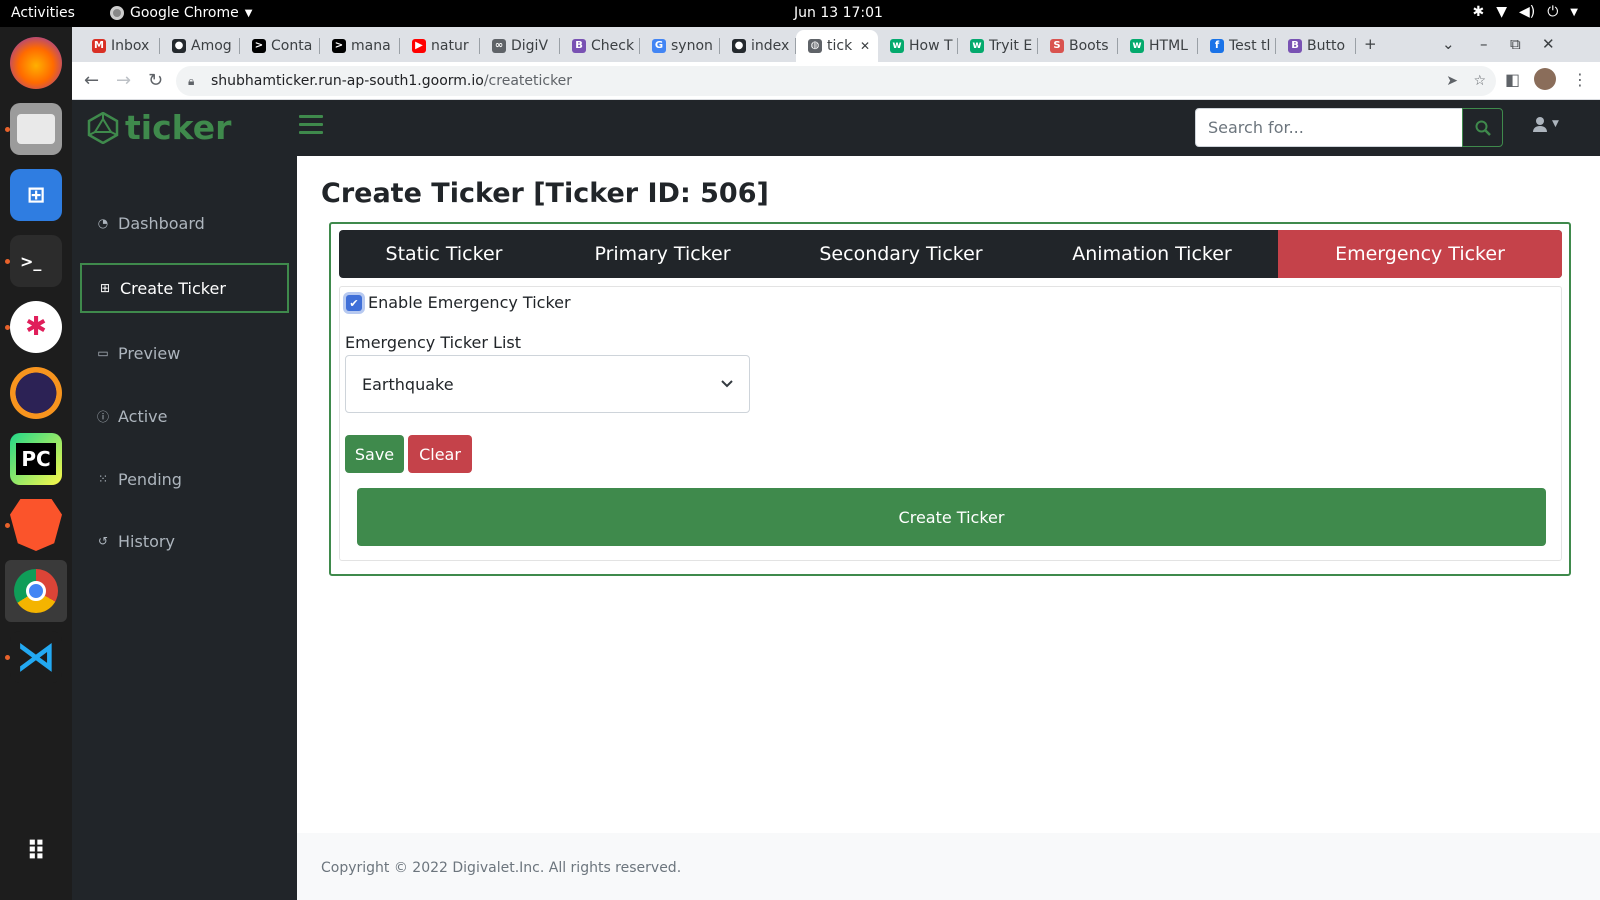 Image resolution: width=1600 pixels, height=900 pixels. Describe the element at coordinates (311, 127) in the screenshot. I see `hamburger-menu-icon` at that location.